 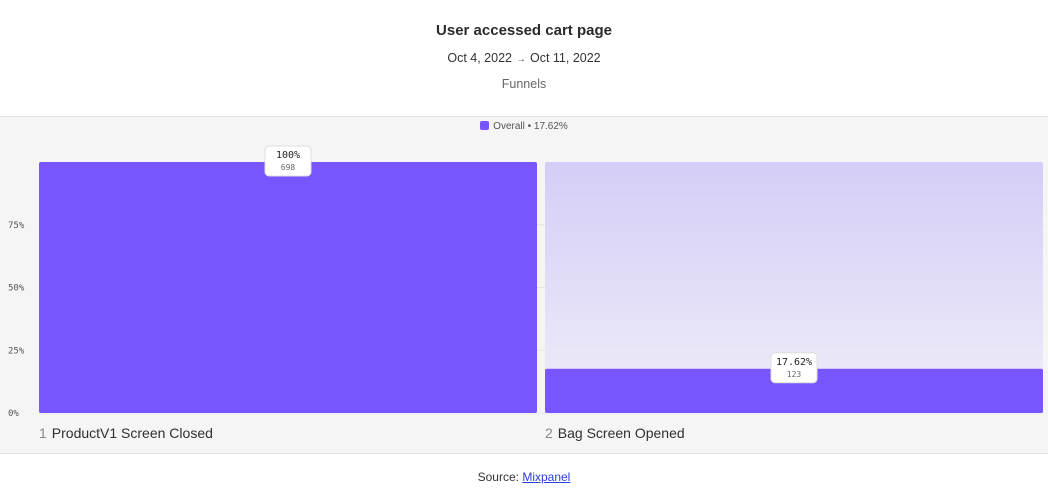 I want to click on date-range: Oct 4, 2022 → Oct 11, 2022, so click(x=524, y=58).